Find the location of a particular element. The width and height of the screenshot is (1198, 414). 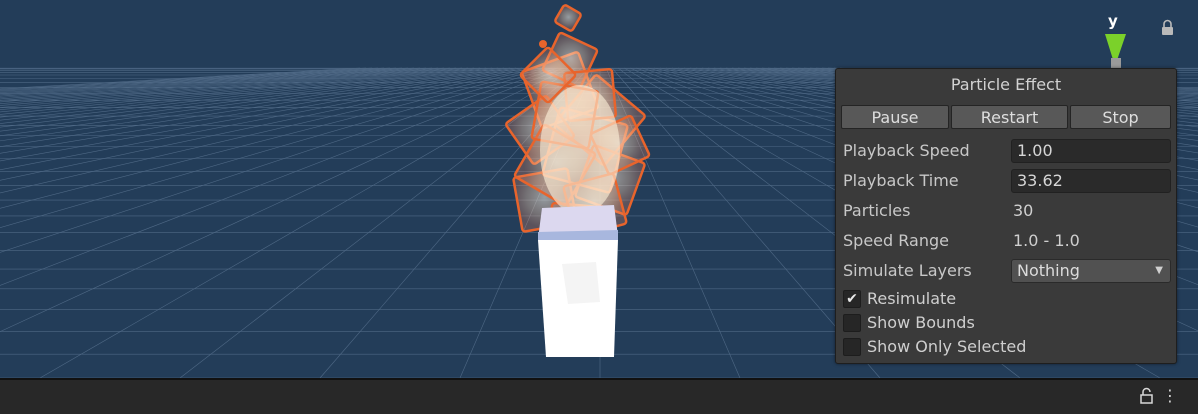

playback-buttons: Pause Restart Stop is located at coordinates (1006, 117).